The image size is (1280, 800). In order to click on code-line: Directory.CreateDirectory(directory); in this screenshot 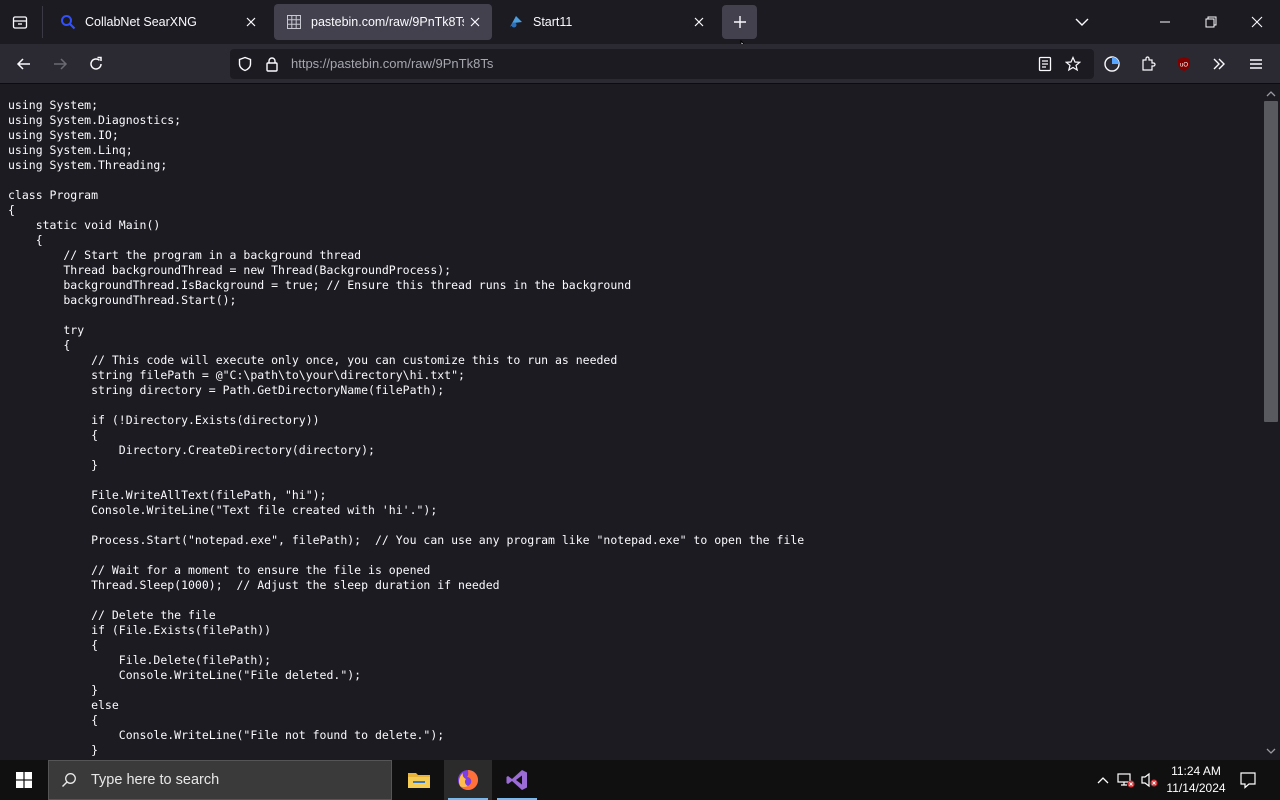, I will do `click(191, 450)`.